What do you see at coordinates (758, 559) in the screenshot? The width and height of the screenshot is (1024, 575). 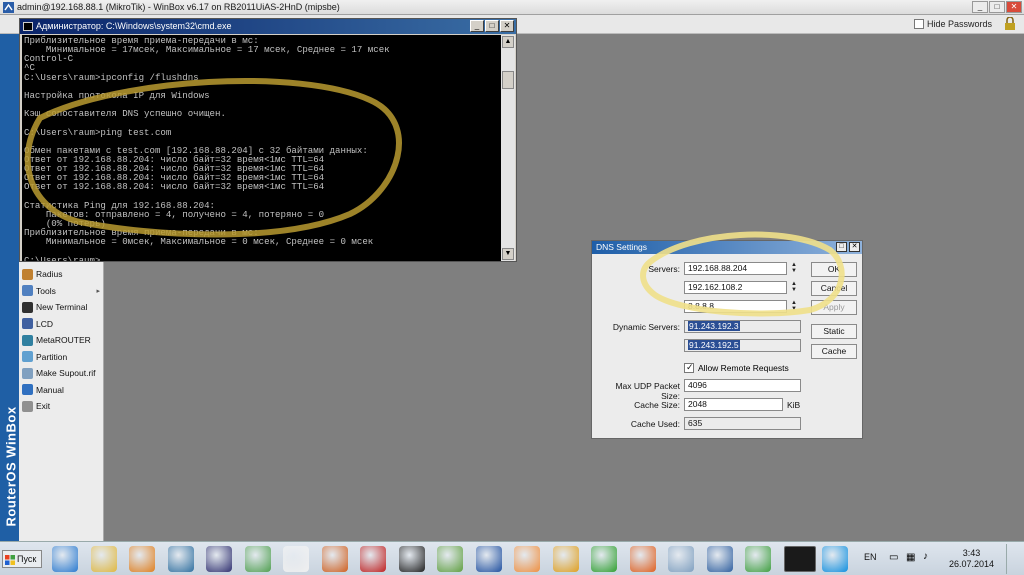 I see `utorrent-icon` at bounding box center [758, 559].